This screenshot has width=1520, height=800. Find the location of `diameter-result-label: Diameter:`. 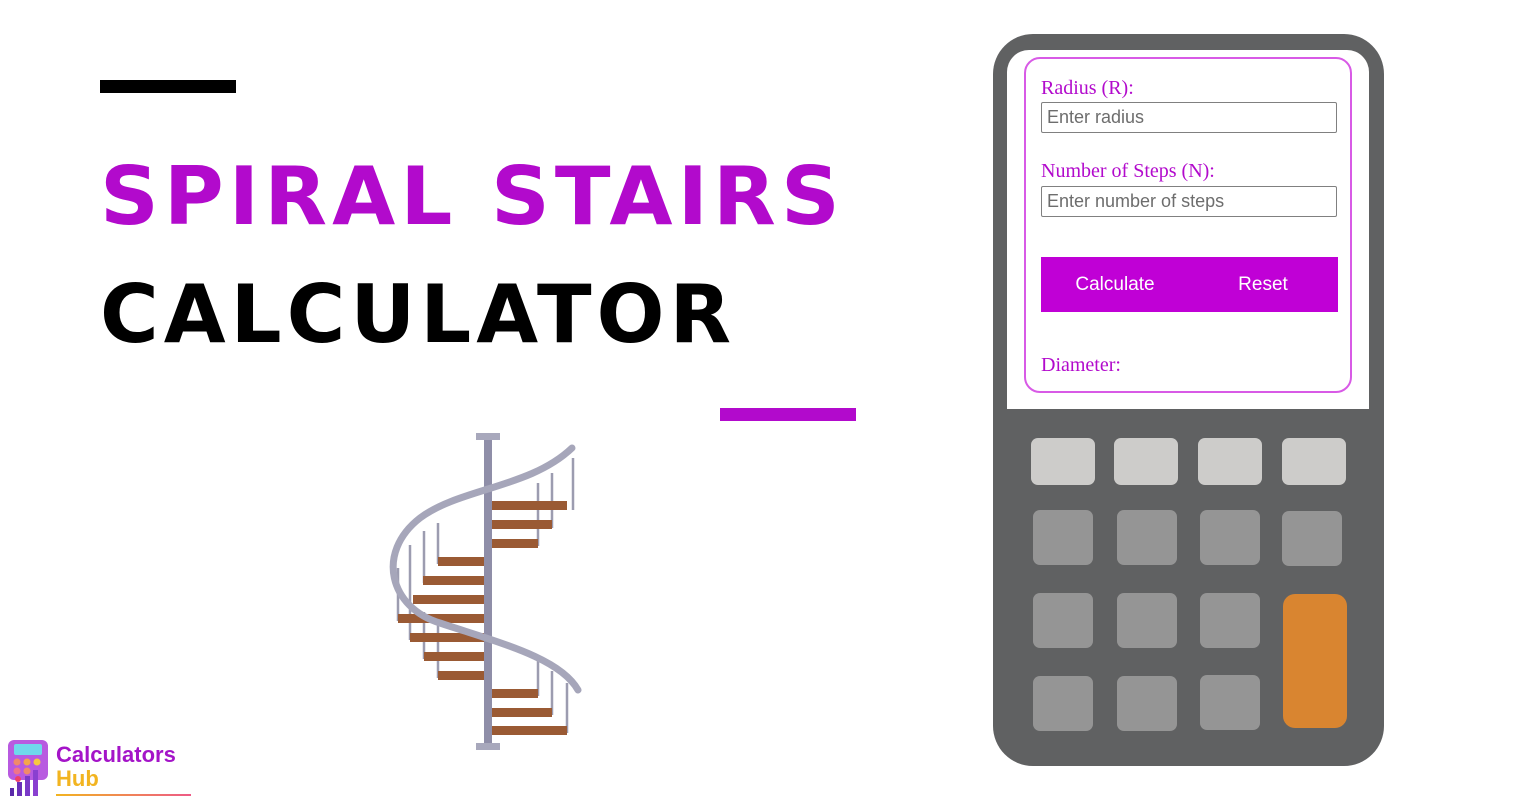

diameter-result-label: Diameter: is located at coordinates (1081, 365).